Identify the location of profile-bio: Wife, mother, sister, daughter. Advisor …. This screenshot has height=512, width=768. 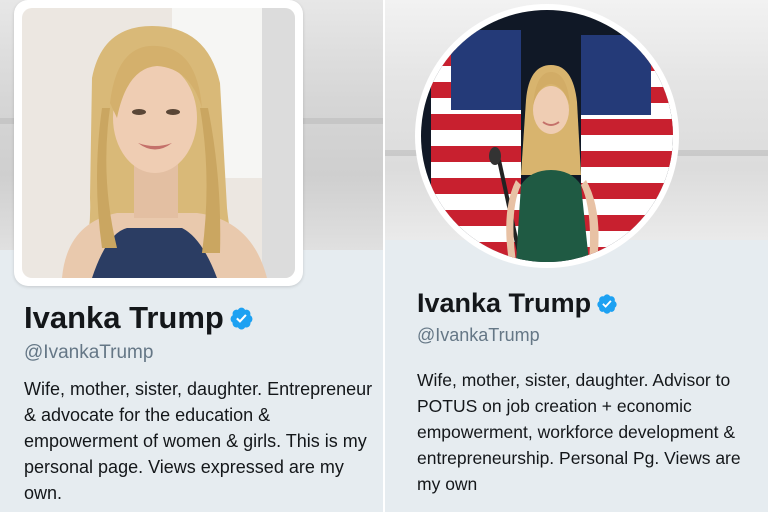
(579, 432).